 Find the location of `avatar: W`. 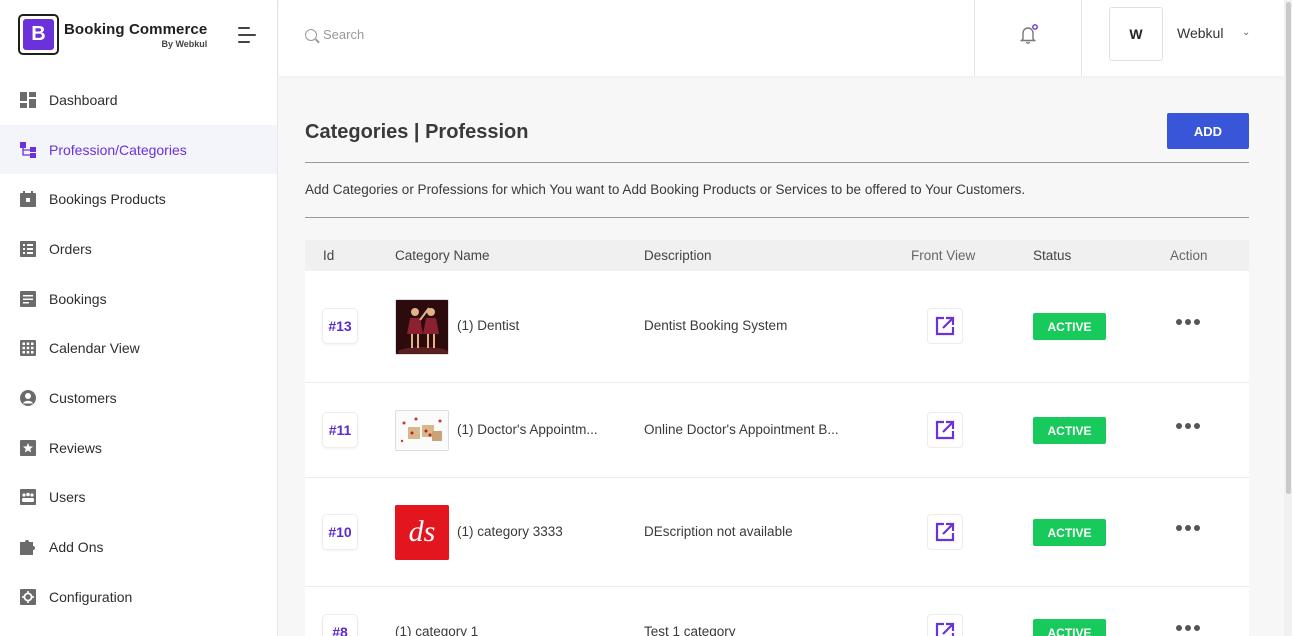

avatar: W is located at coordinates (1136, 34).